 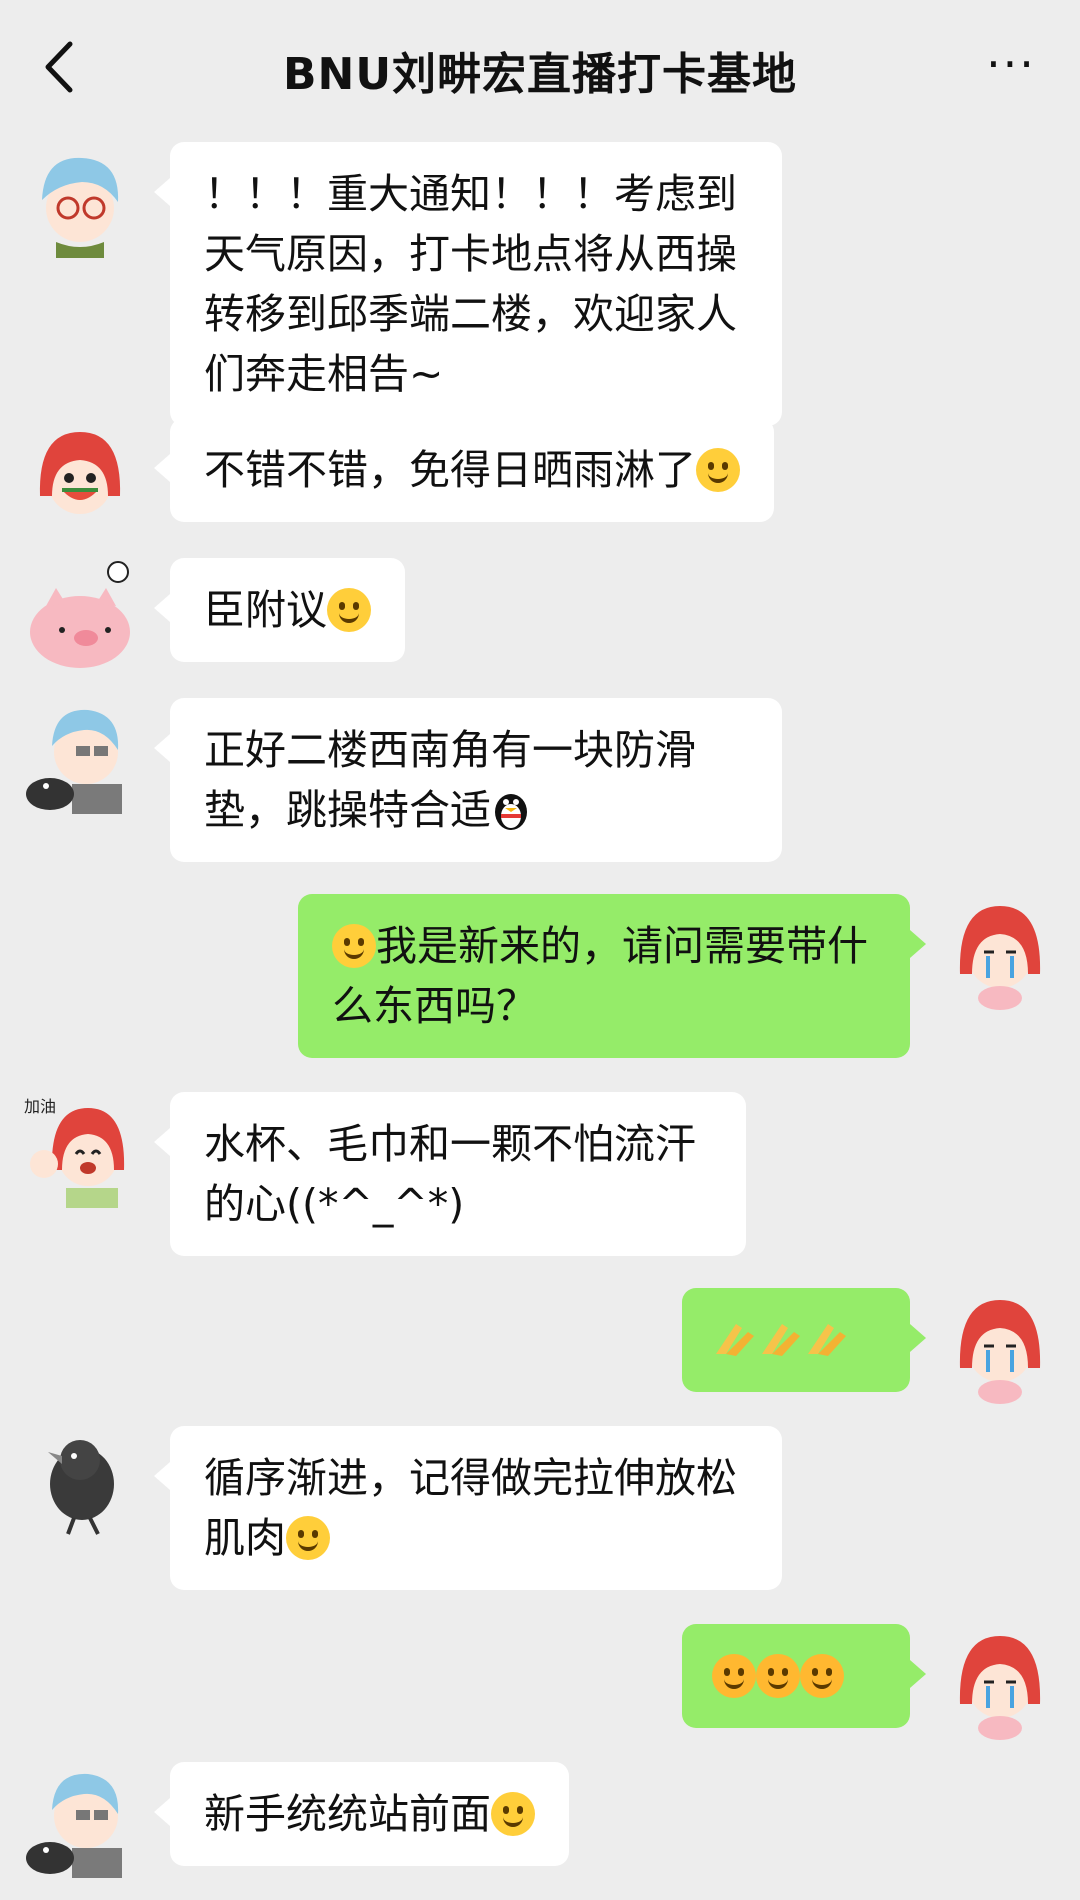 What do you see at coordinates (354, 946) in the screenshot?
I see `pleading-face-emoji-icon` at bounding box center [354, 946].